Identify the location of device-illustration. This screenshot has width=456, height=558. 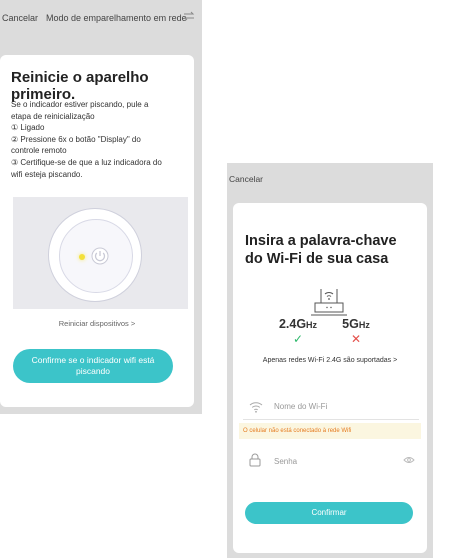
(100, 253).